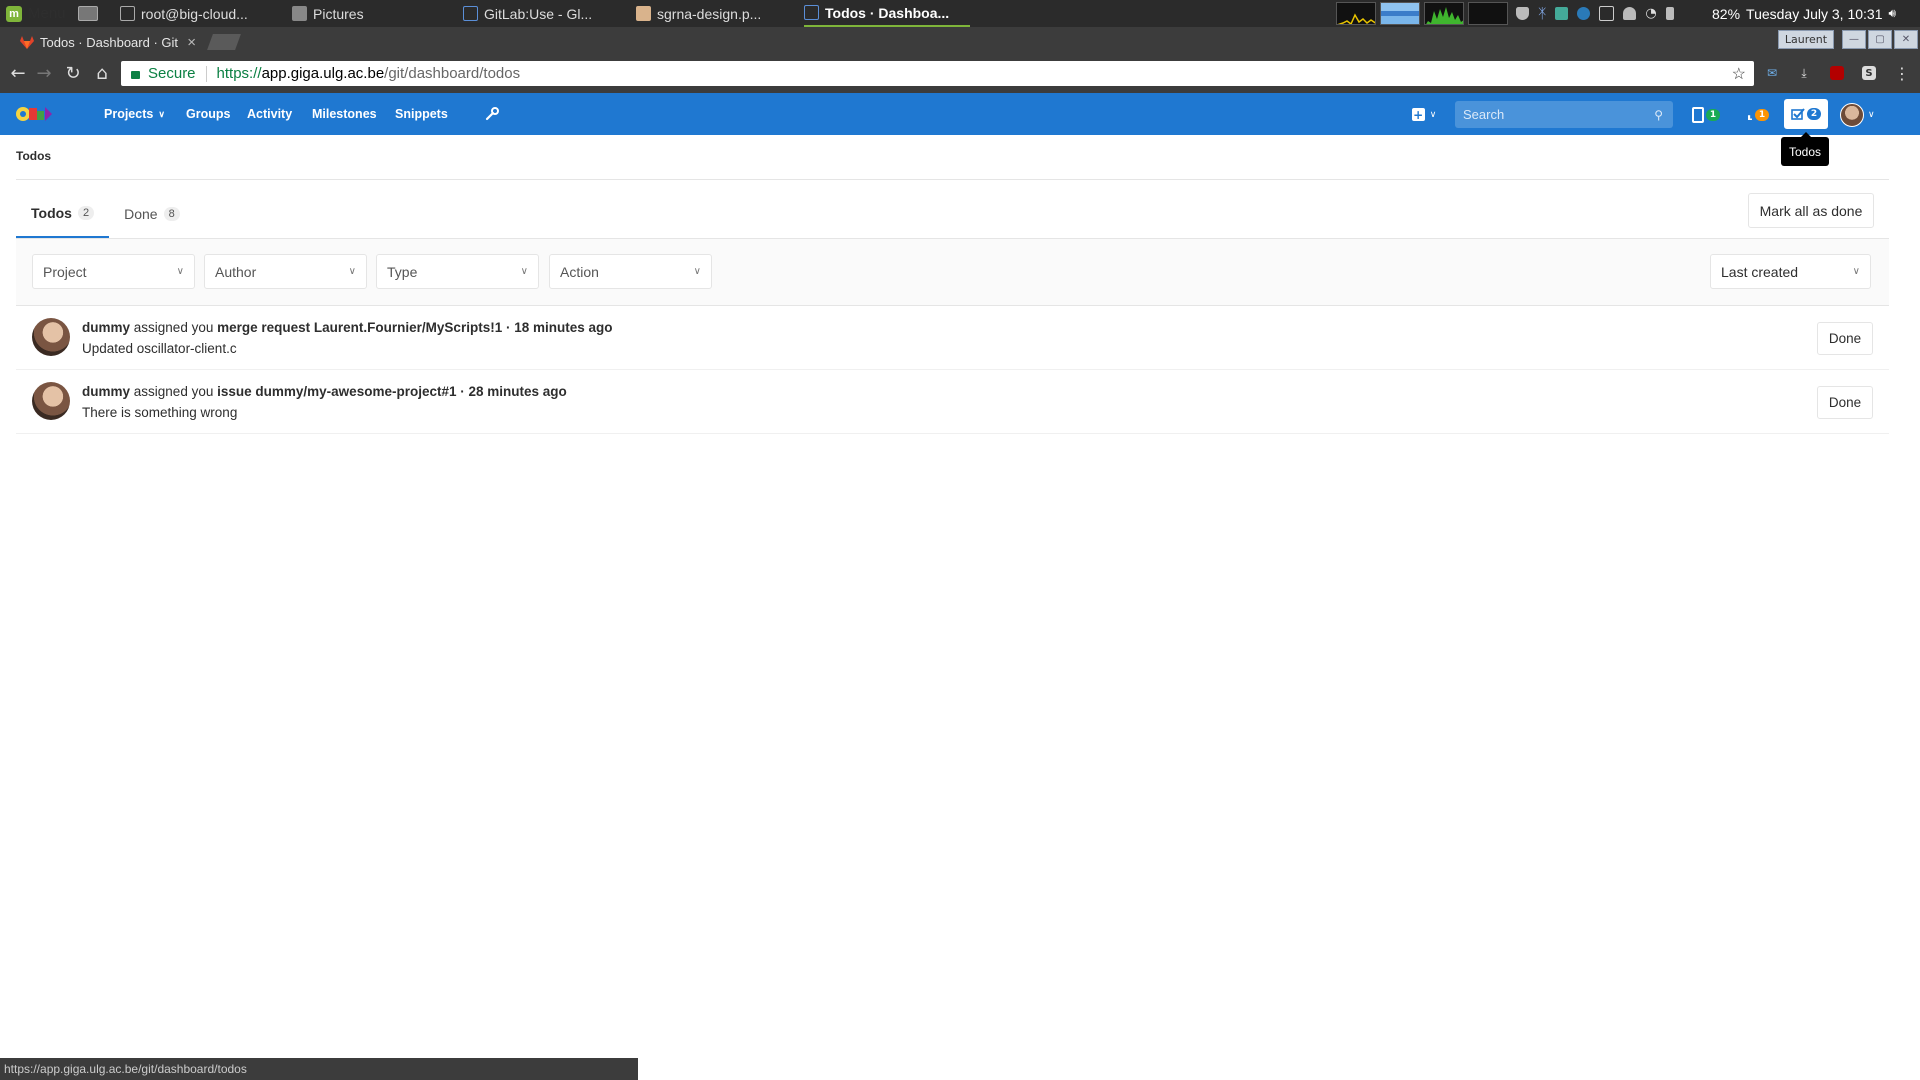 The image size is (1920, 1080). I want to click on clock-area: 82% Tuesday July 3, 10:31 🔊︎, so click(1804, 13).